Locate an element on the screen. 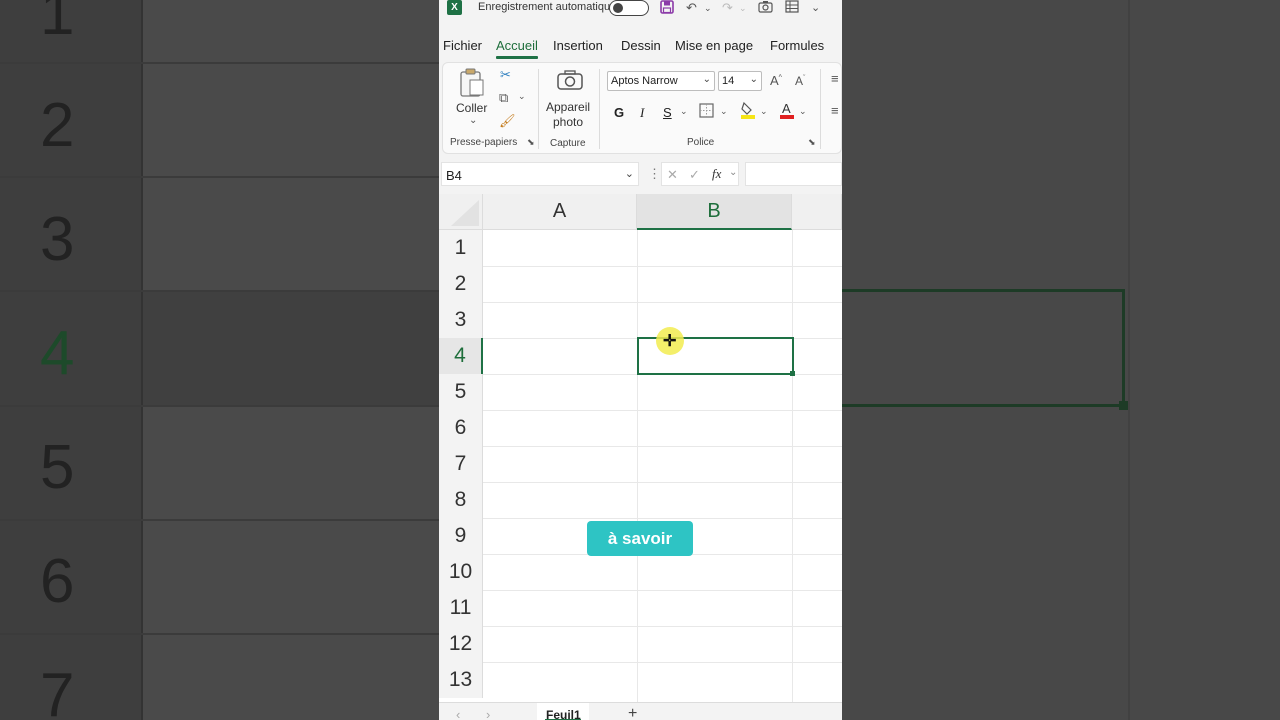 The height and width of the screenshot is (720, 1280). bold-button: G is located at coordinates (619, 112).